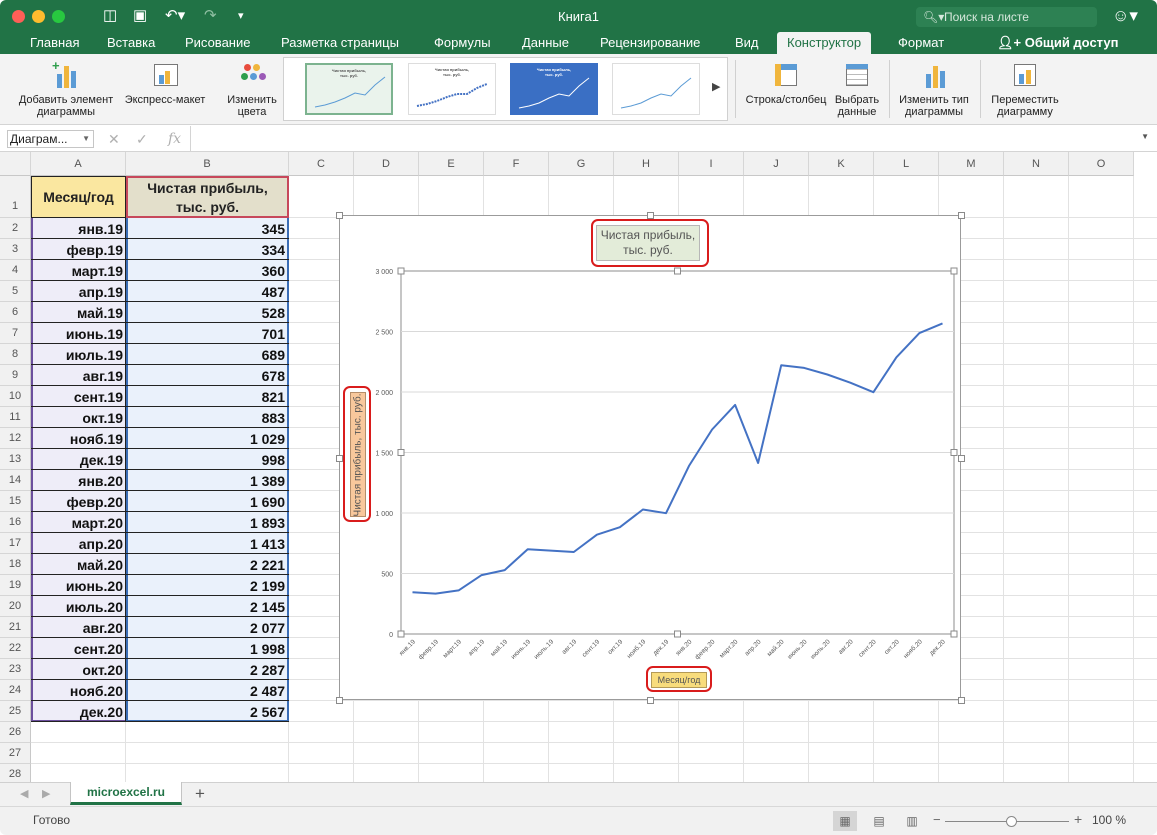  What do you see at coordinates (581, 164) in the screenshot?
I see `column-header-g: G` at bounding box center [581, 164].